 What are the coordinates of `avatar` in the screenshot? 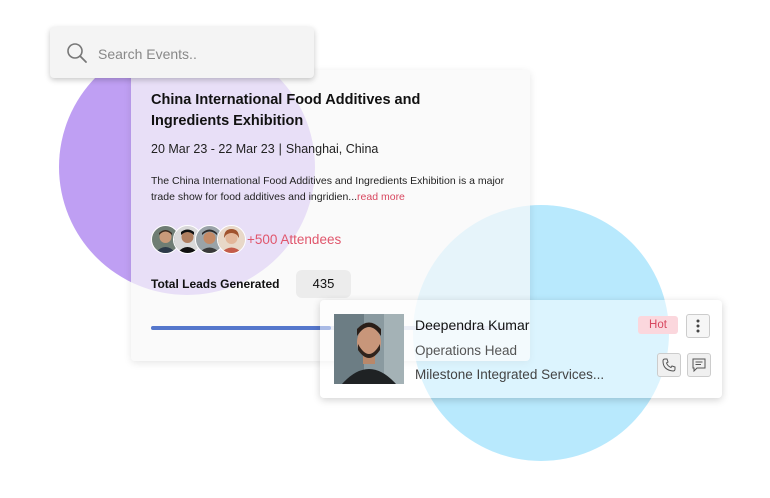 It's located at (231, 239).